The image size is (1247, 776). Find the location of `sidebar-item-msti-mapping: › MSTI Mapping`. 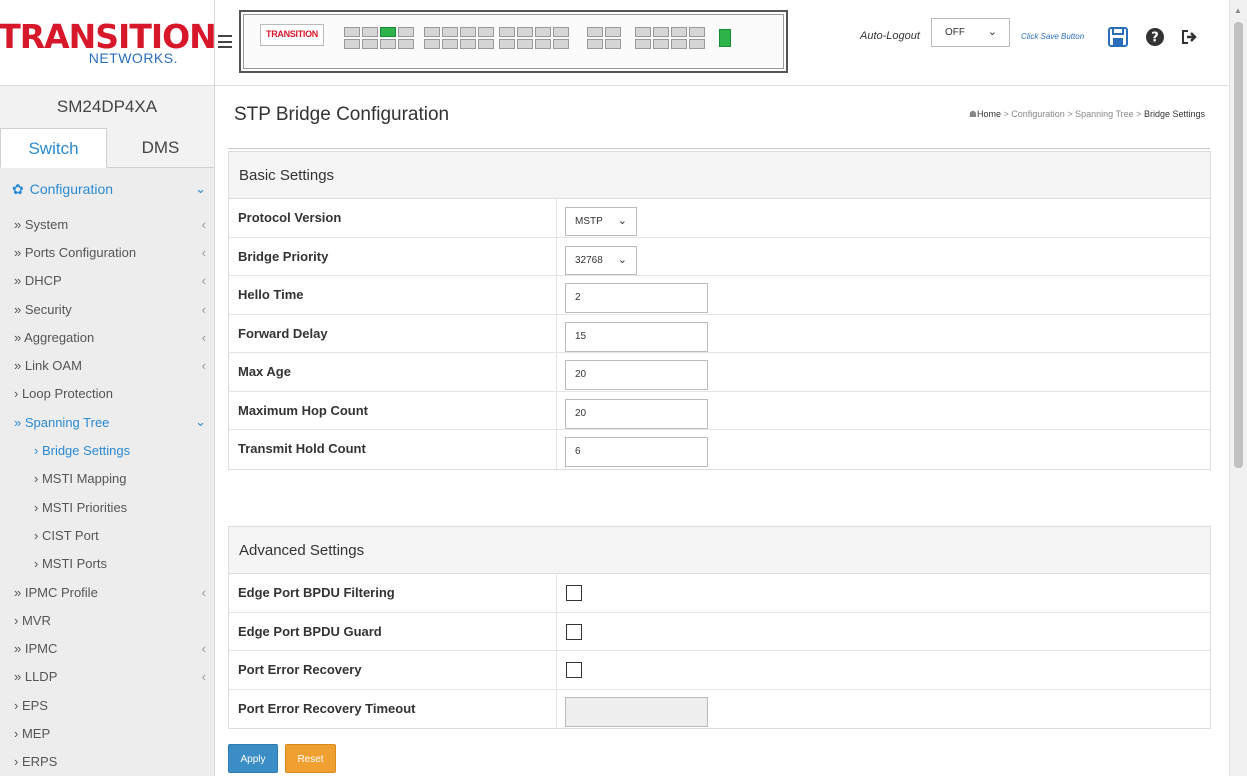

sidebar-item-msti-mapping: › MSTI Mapping is located at coordinates (107, 479).